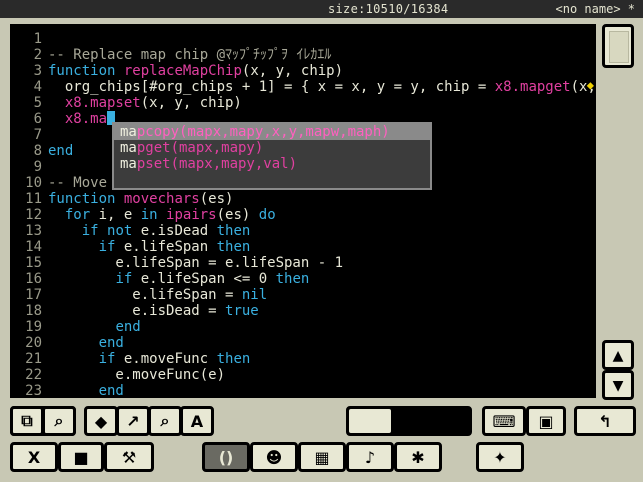 The image size is (643, 482). Describe the element at coordinates (37, 87) in the screenshot. I see `line-number: 4` at that location.